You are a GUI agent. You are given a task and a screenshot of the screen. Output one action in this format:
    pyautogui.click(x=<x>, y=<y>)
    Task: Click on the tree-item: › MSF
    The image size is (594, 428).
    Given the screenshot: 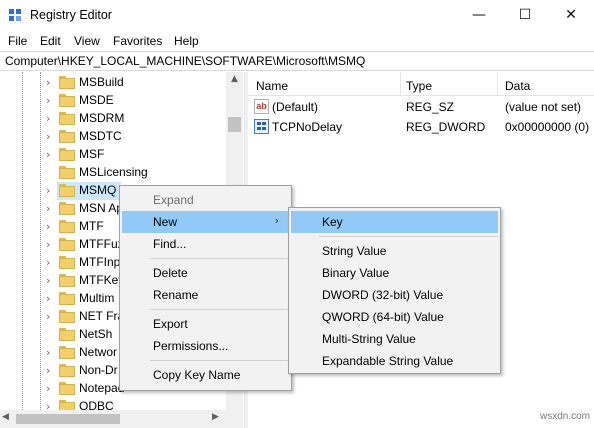 What is the action you would take?
    pyautogui.click(x=113, y=155)
    